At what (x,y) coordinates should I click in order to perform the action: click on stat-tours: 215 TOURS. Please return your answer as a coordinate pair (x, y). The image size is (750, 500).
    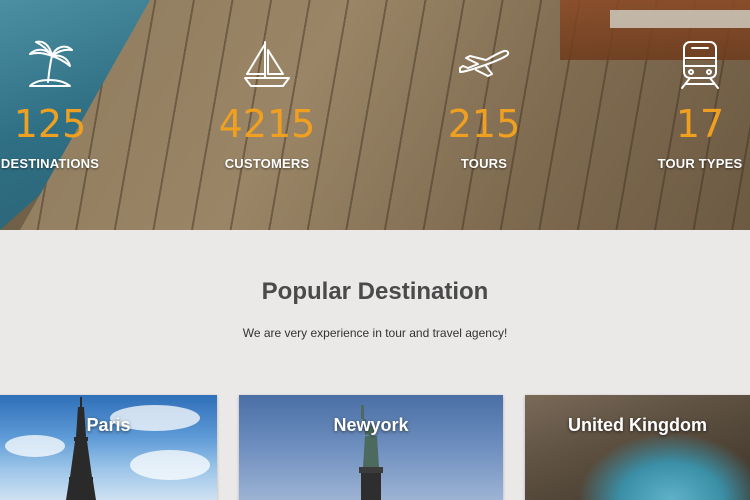
    Looking at the image, I should click on (484, 103).